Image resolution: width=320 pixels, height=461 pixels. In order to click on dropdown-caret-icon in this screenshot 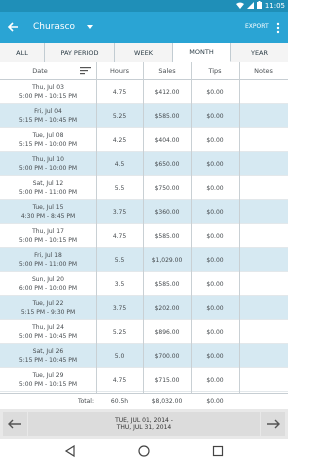, I will do `click(90, 27)`.